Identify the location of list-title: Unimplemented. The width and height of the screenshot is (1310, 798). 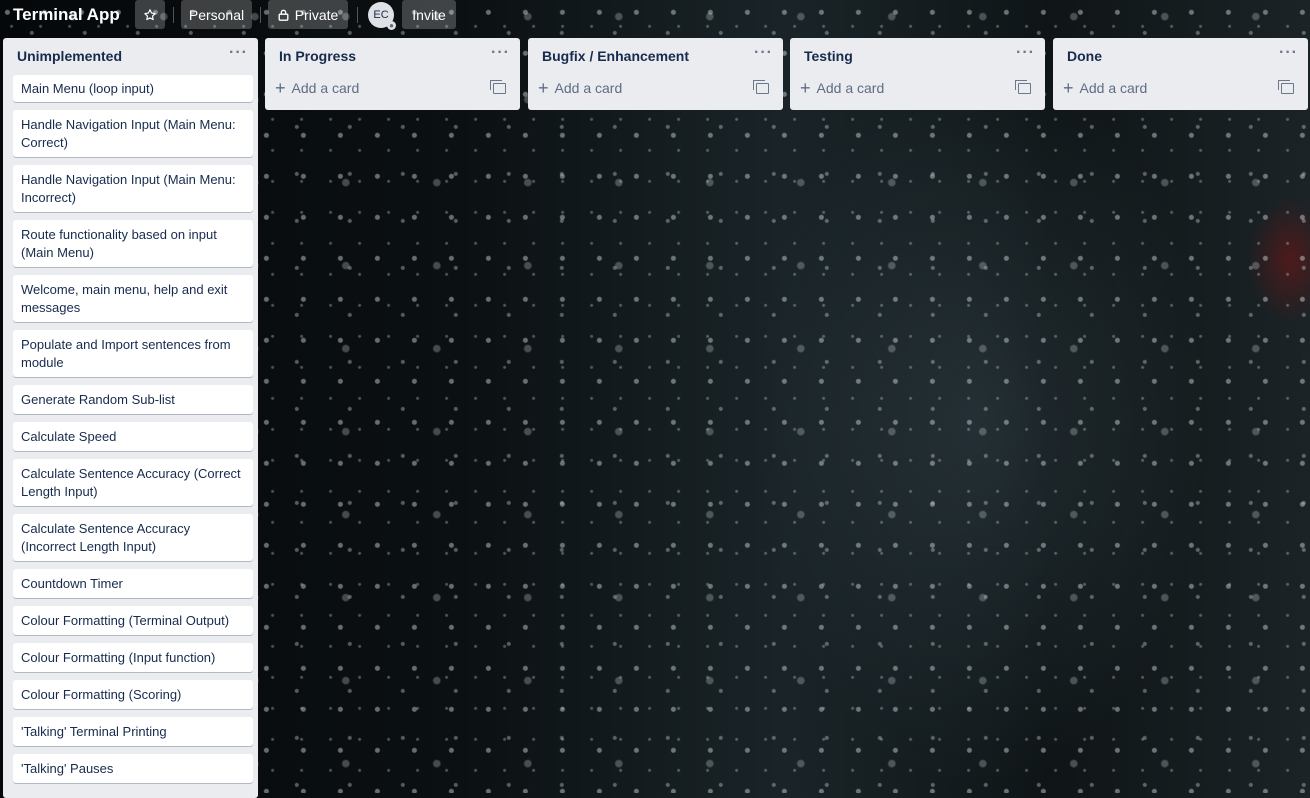
(69, 56).